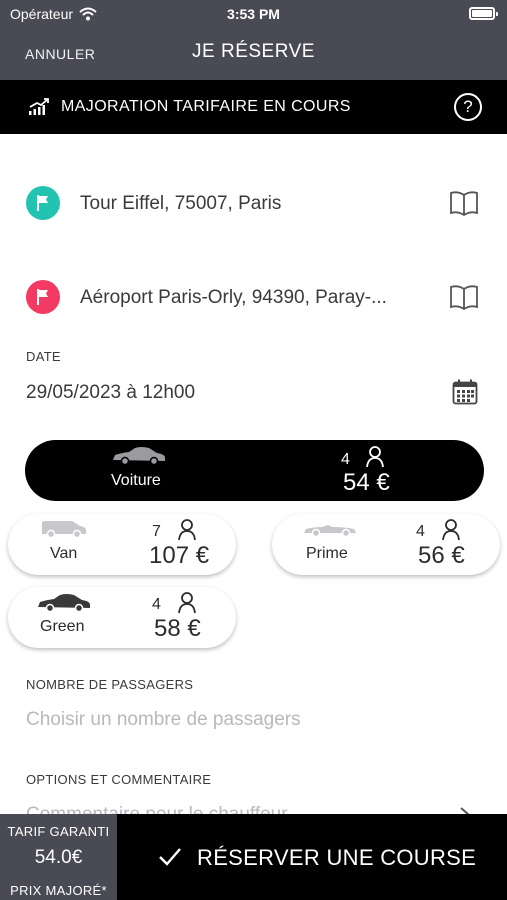  What do you see at coordinates (64, 530) in the screenshot?
I see `van-icon` at bounding box center [64, 530].